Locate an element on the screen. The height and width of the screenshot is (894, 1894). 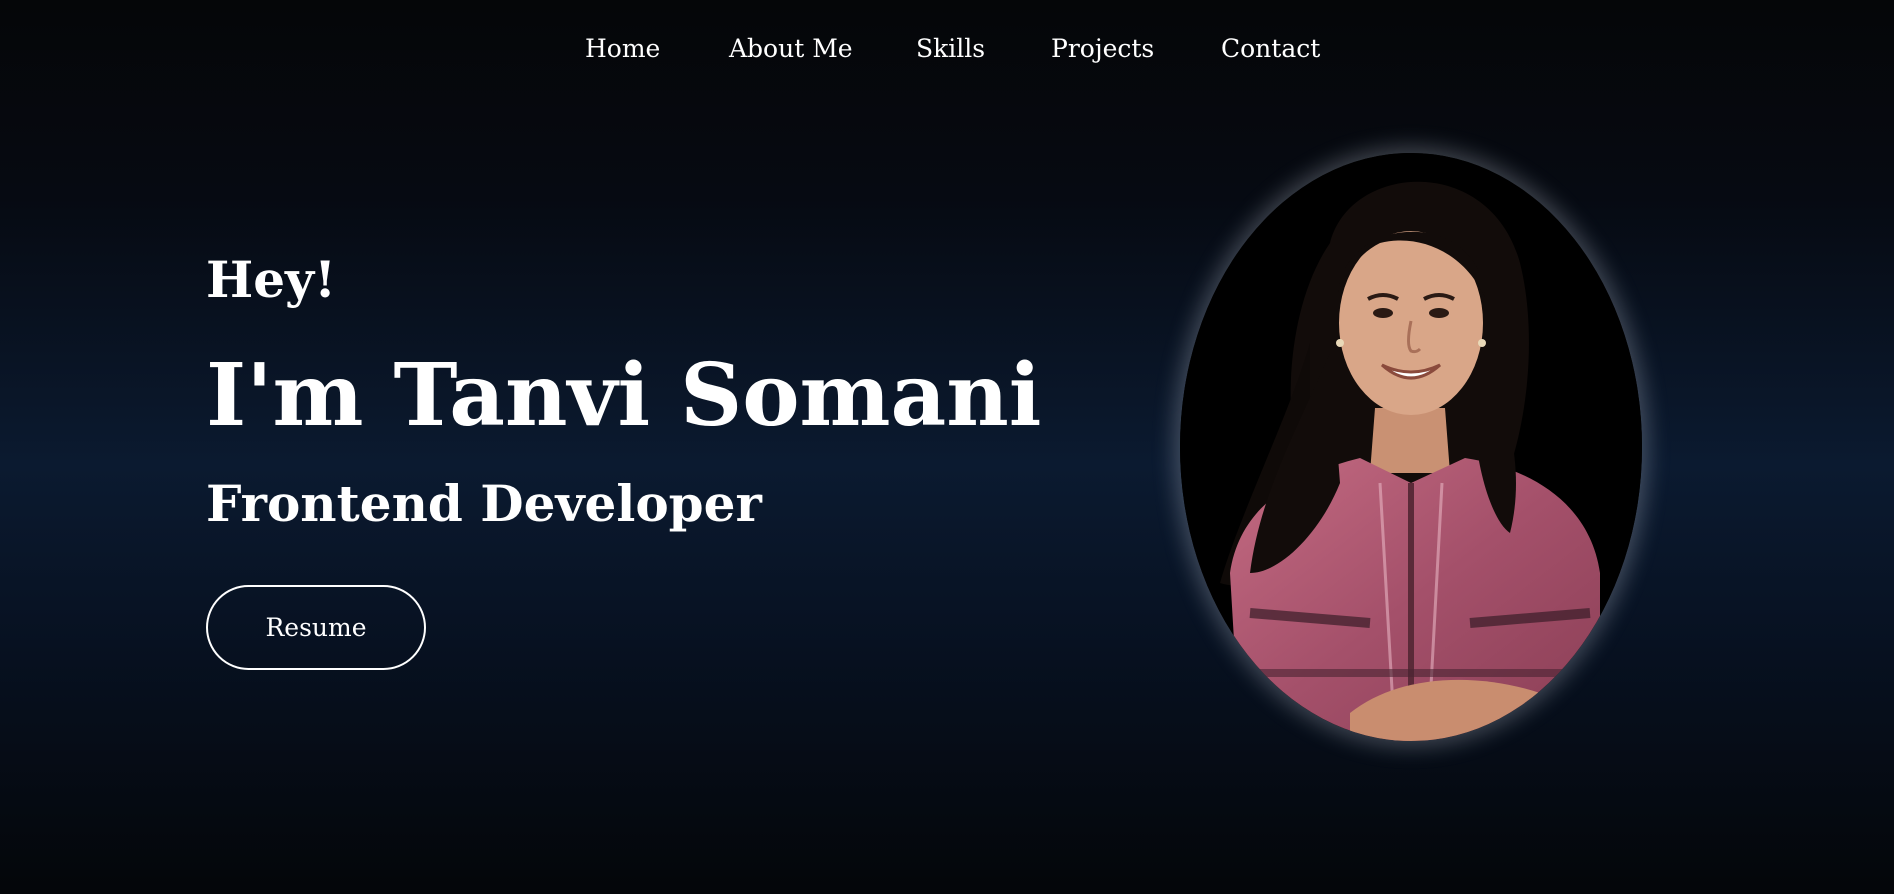
top-nav: Home About Me Skills Projects Contact is located at coordinates (947, 49).